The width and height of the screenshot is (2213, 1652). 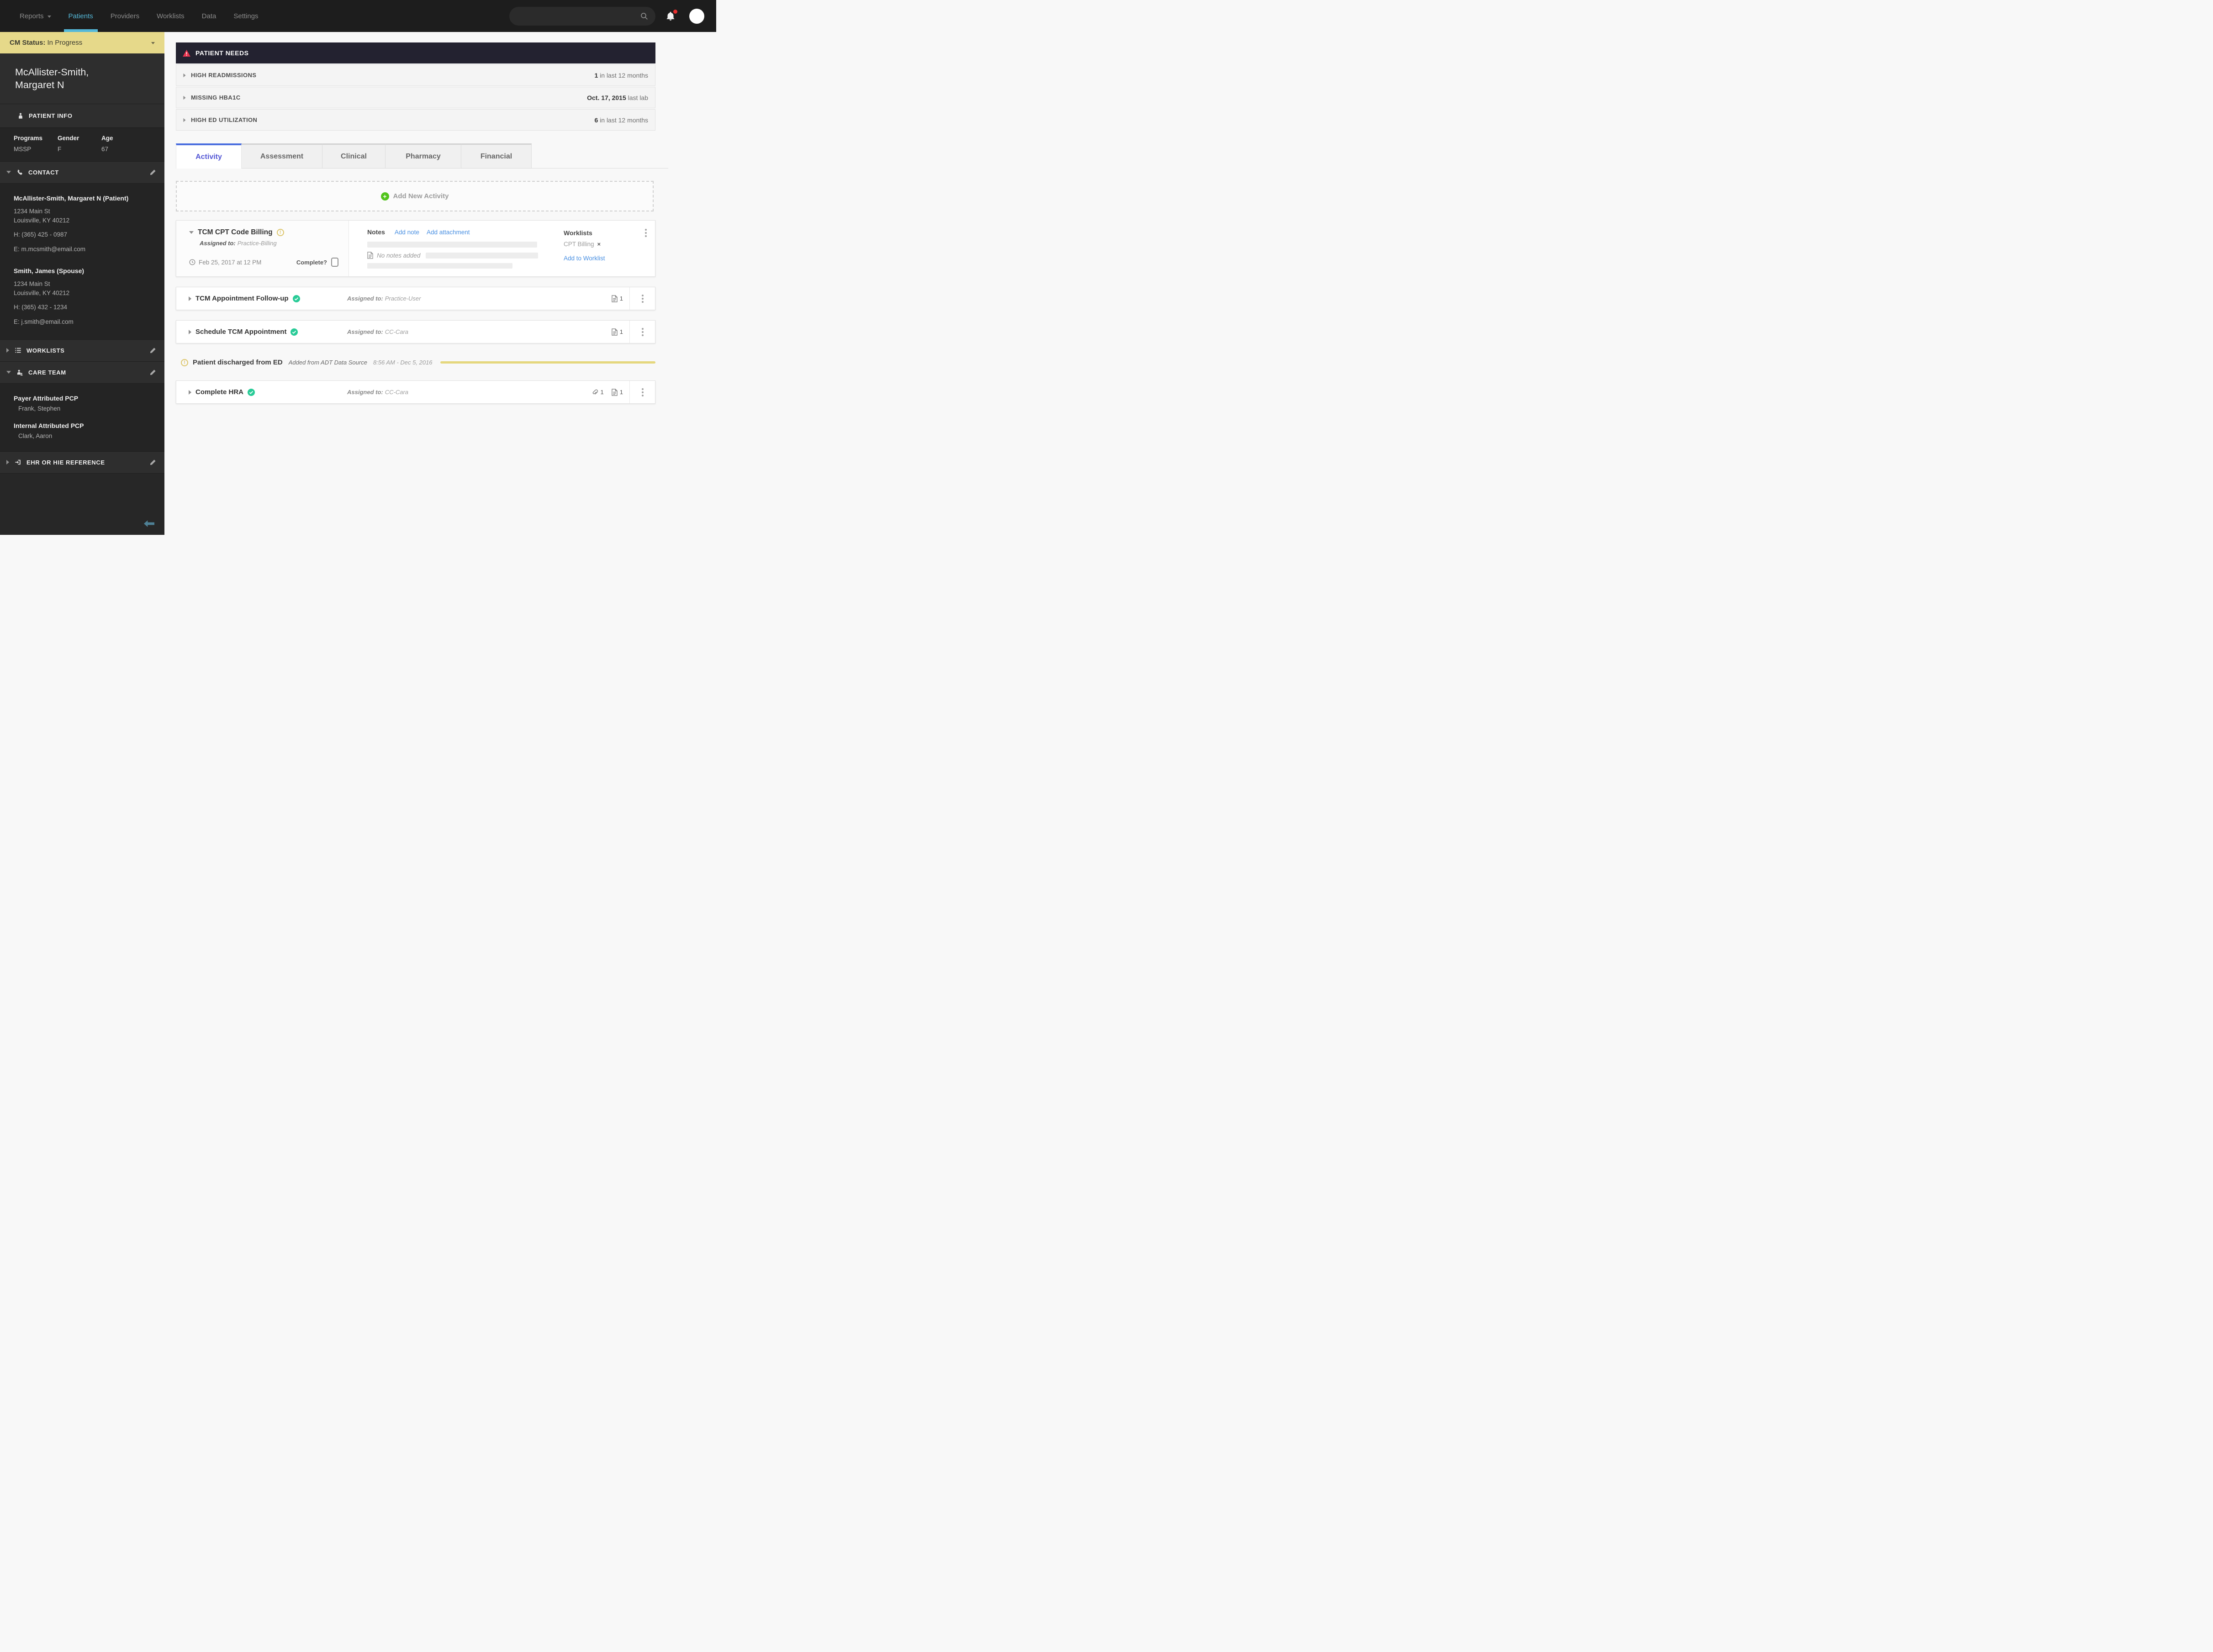 What do you see at coordinates (416, 98) in the screenshot?
I see `need-row-hba1c: MISSING HBA1C Oct. 17, 2015 last lab` at bounding box center [416, 98].